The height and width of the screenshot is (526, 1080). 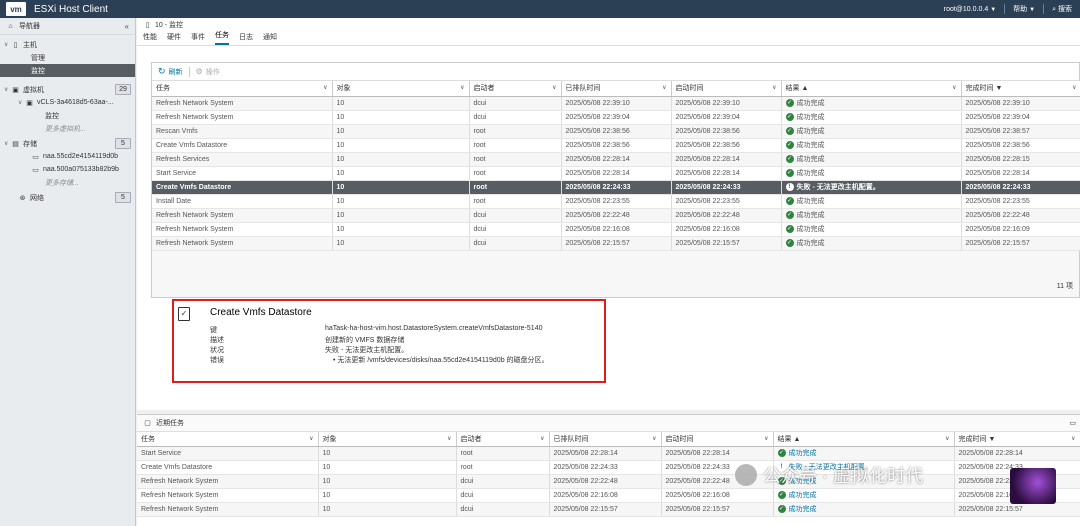 What do you see at coordinates (689, 89) in the screenshot?
I see `column-label: 启动时间` at bounding box center [689, 89].